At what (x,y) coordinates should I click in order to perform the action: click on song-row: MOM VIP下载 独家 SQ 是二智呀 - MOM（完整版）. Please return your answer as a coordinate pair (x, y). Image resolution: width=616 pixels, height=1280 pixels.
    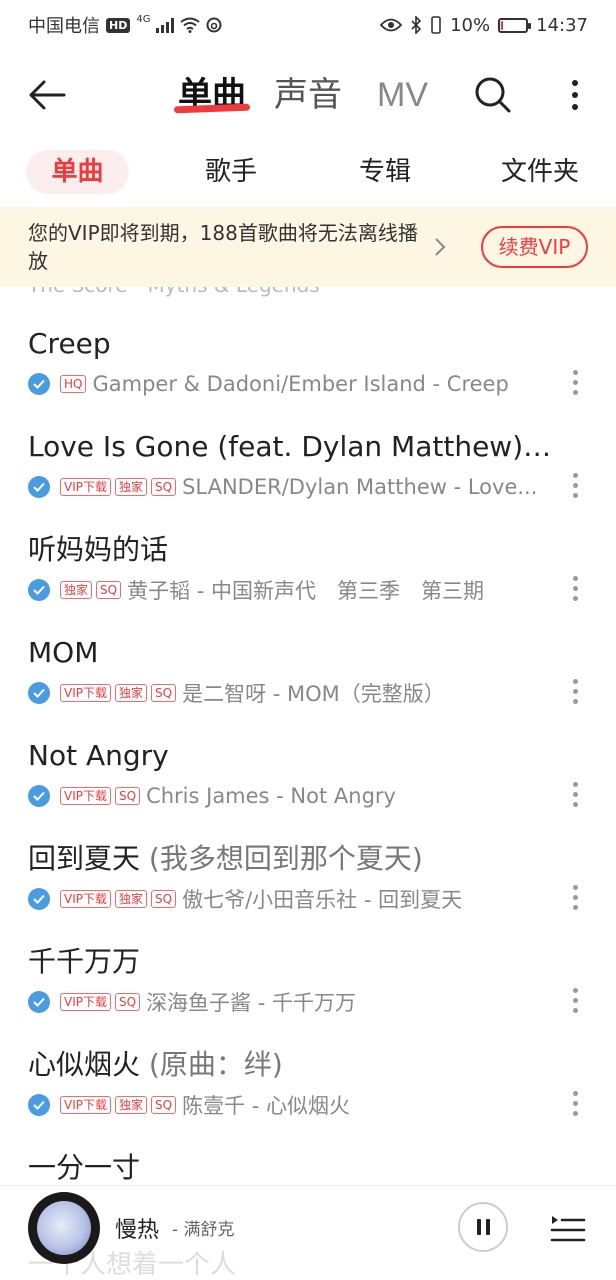
    Looking at the image, I should click on (308, 684).